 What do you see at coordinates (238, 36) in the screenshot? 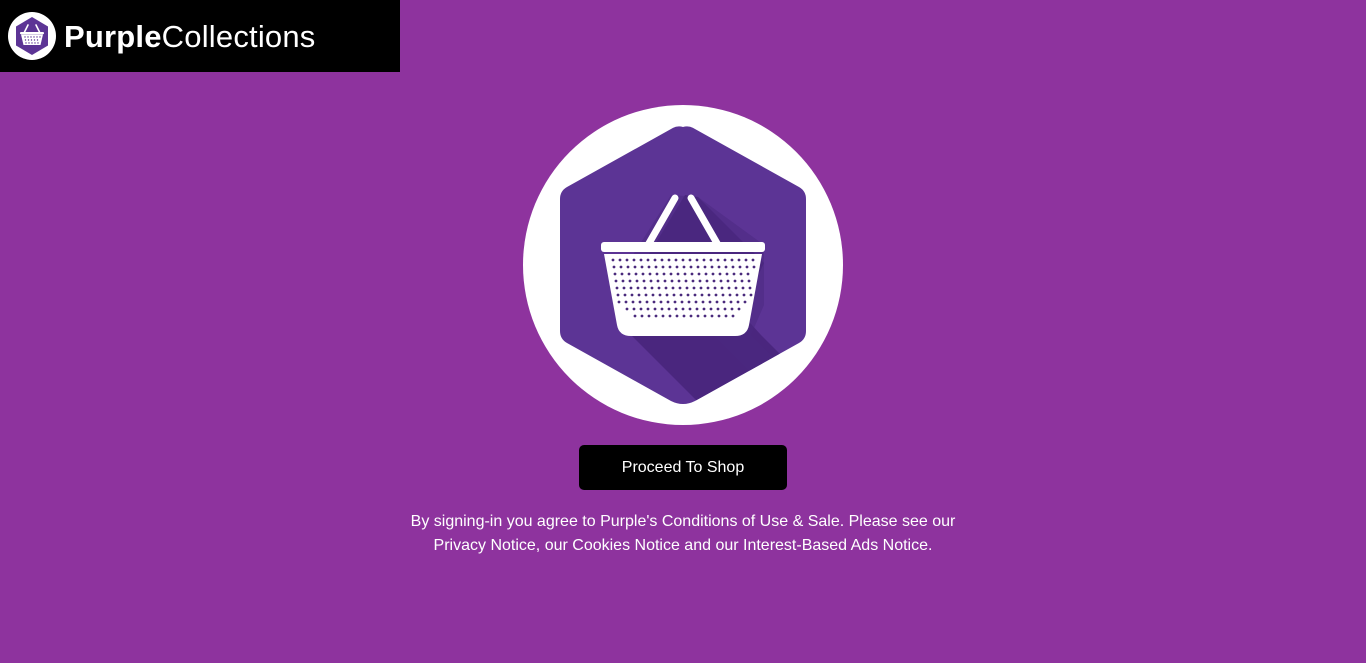
I see `brand-name-light: Collections` at bounding box center [238, 36].